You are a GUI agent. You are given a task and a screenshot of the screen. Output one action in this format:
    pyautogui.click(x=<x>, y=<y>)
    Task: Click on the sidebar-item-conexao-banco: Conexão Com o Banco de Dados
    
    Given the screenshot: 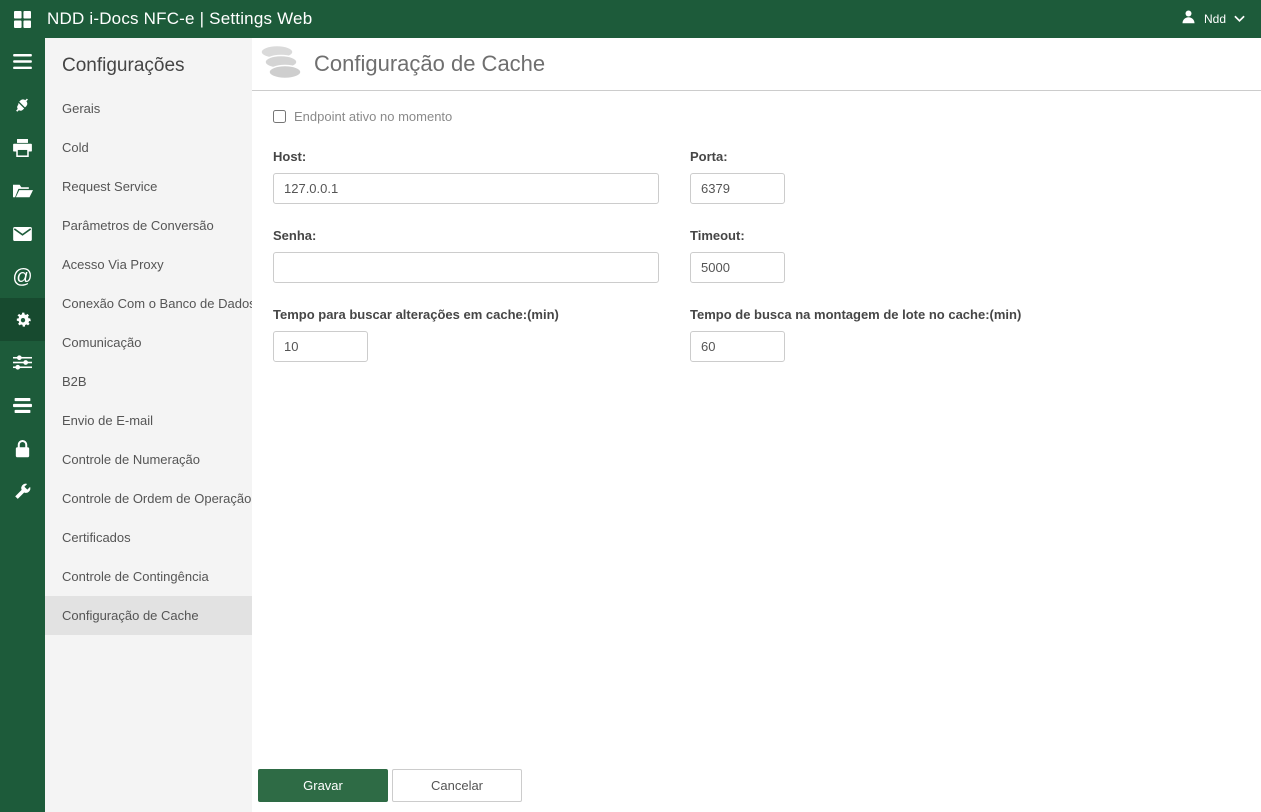 What is the action you would take?
    pyautogui.click(x=150, y=303)
    